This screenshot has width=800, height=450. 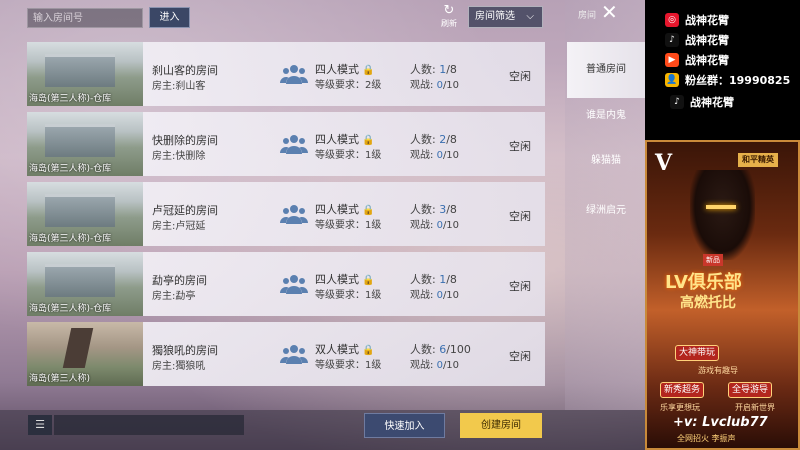 I want to click on tab-3: 绿洲启元, so click(x=606, y=211).